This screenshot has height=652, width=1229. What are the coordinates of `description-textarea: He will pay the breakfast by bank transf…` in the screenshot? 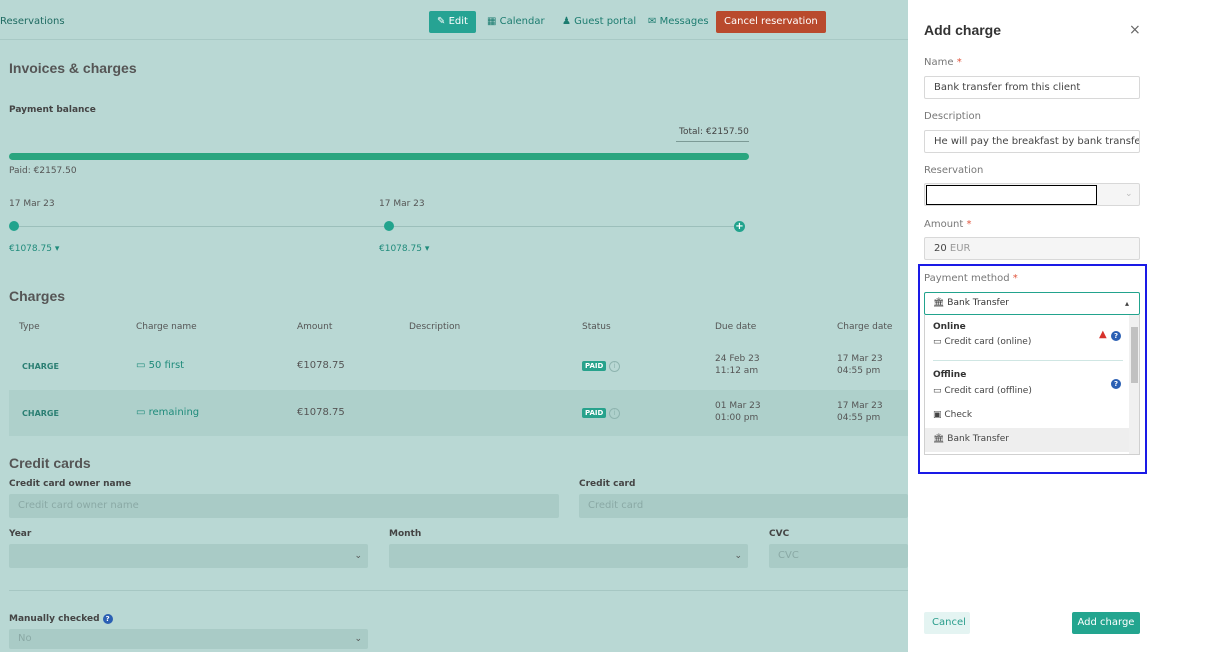 It's located at (1032, 141).